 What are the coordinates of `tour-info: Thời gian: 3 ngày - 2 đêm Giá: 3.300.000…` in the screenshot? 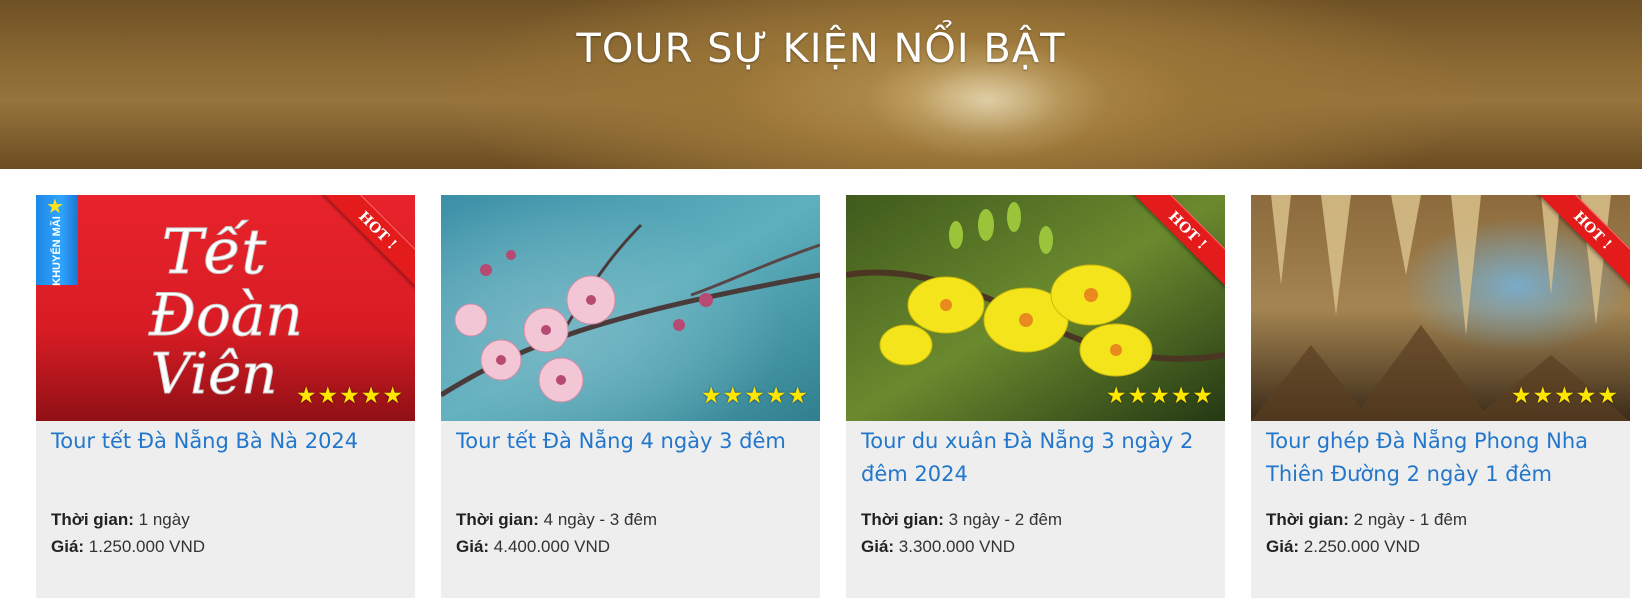 It's located at (1036, 533).